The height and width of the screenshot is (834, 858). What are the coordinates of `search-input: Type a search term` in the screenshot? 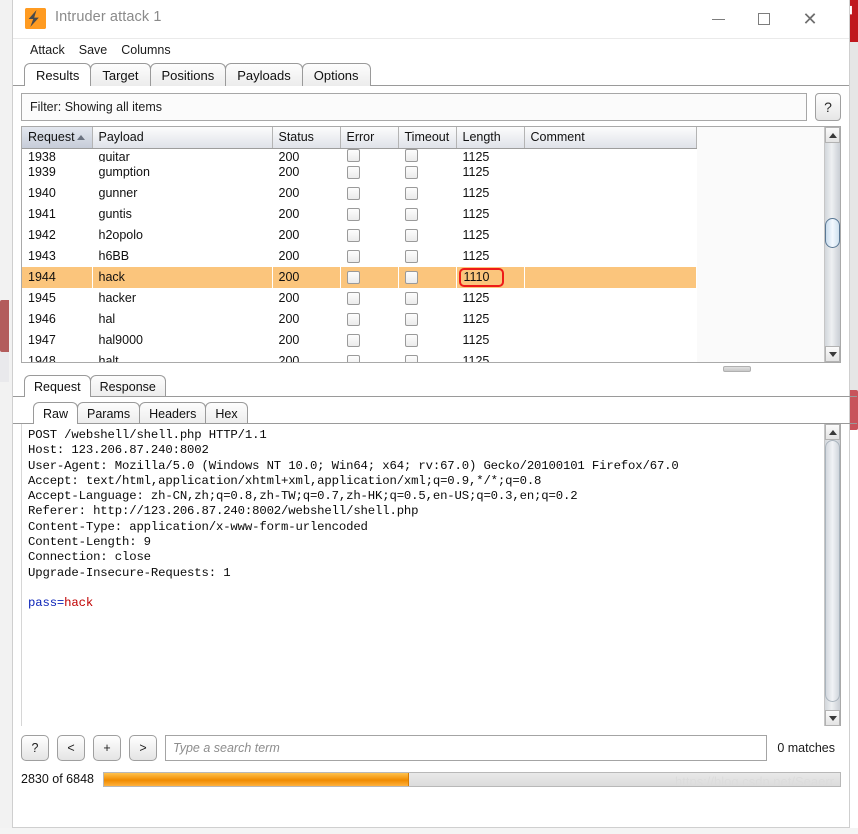 It's located at (466, 748).